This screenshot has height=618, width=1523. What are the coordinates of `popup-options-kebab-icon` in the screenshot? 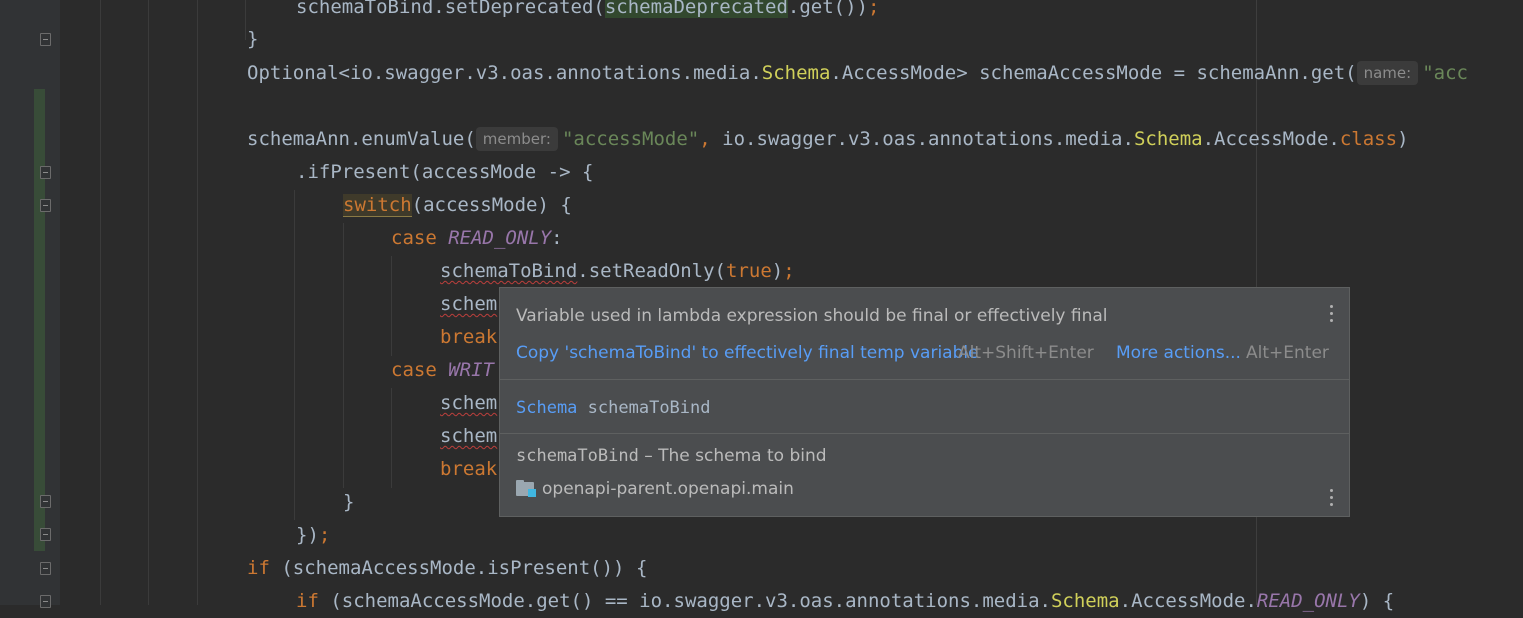 It's located at (1331, 315).